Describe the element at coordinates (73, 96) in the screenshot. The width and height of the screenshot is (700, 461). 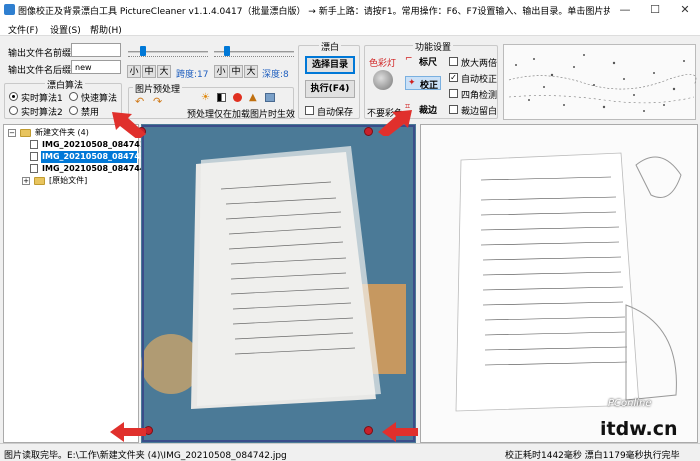
I see `fast-radio` at that location.